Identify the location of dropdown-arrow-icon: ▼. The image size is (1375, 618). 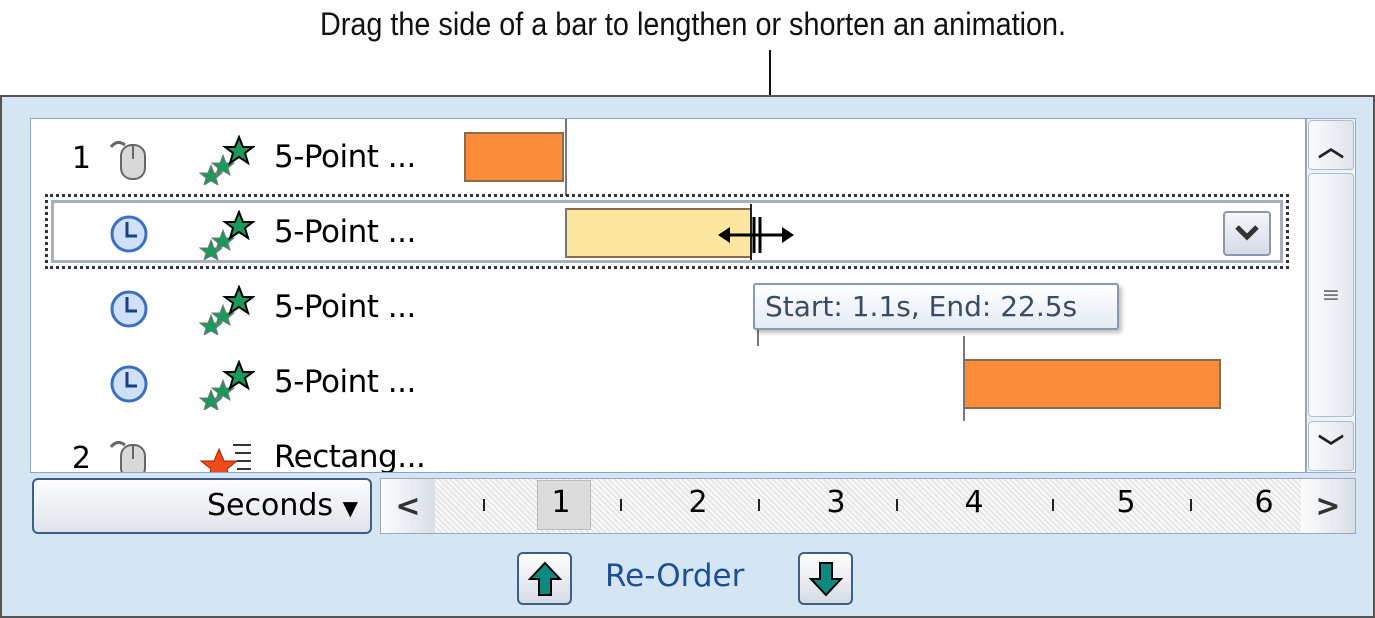
(350, 508).